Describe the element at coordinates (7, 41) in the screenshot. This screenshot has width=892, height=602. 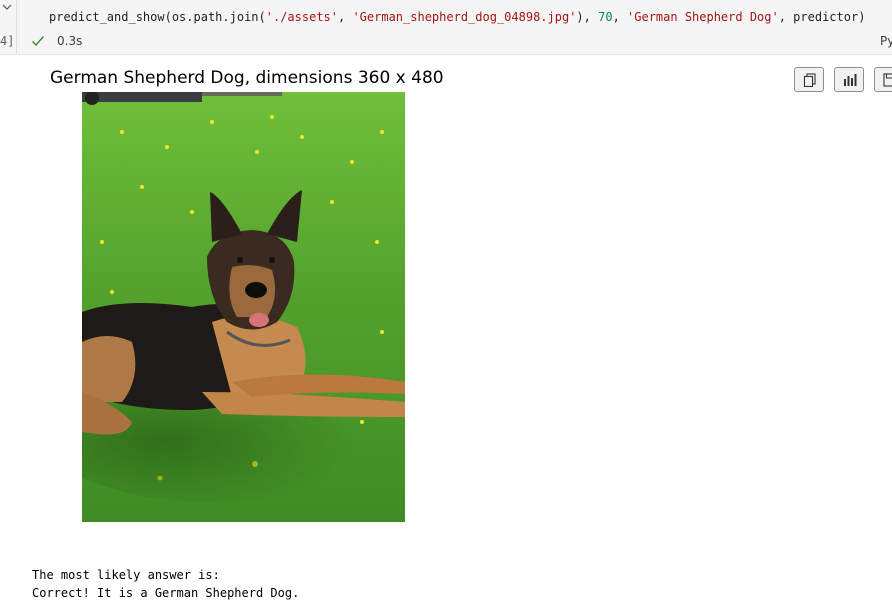
I see `execution-count: 4]` at that location.